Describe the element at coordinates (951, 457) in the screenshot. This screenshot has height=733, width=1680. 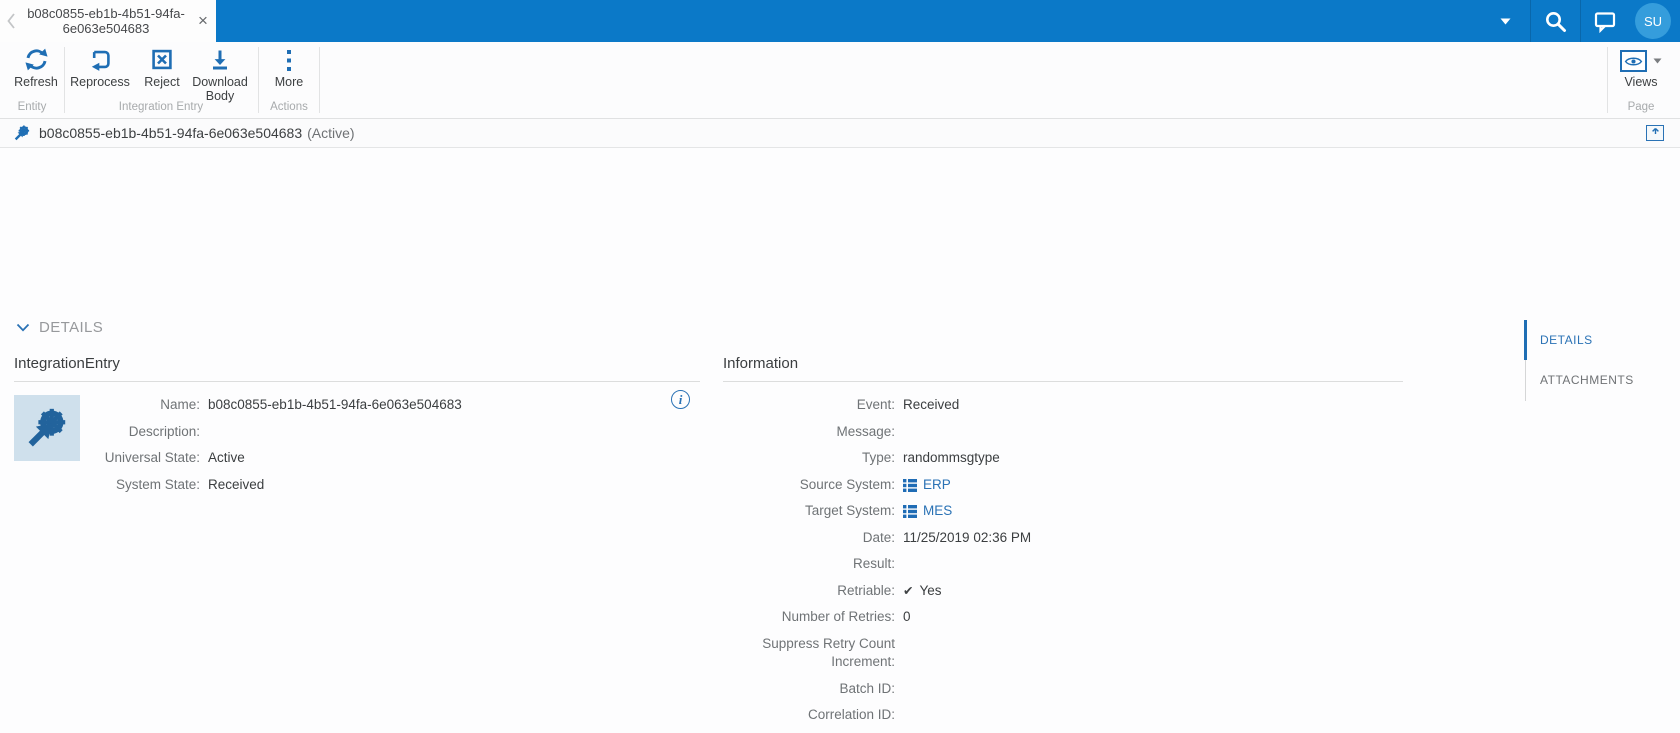
I see `field-value: randommsgtype` at that location.